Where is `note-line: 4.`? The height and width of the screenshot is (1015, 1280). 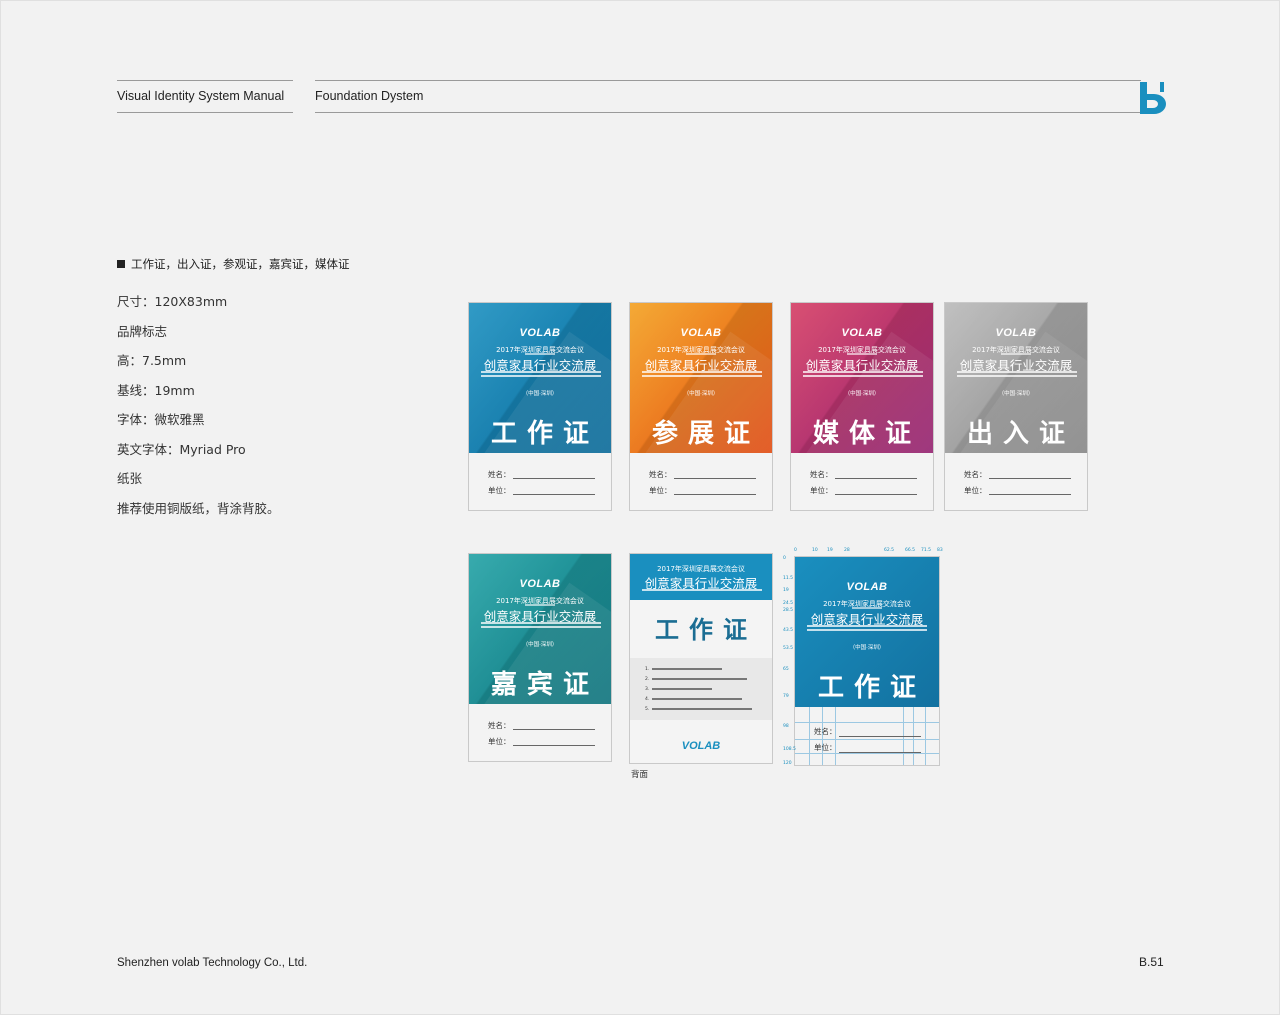
note-line: 4. is located at coordinates (708, 699).